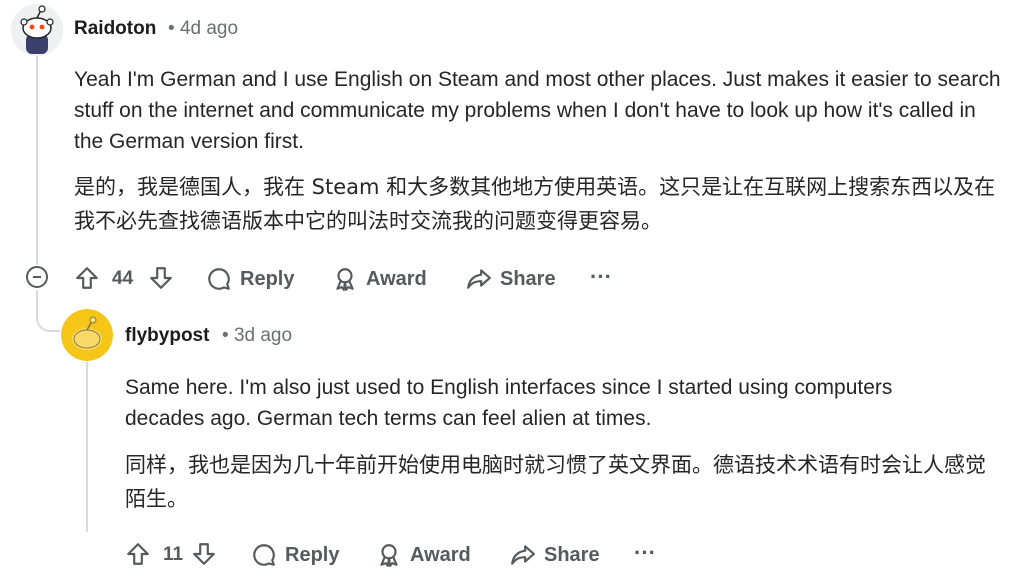 The width and height of the screenshot is (1024, 583). What do you see at coordinates (48, 311) in the screenshot?
I see `thread-line-reply-connector` at bounding box center [48, 311].